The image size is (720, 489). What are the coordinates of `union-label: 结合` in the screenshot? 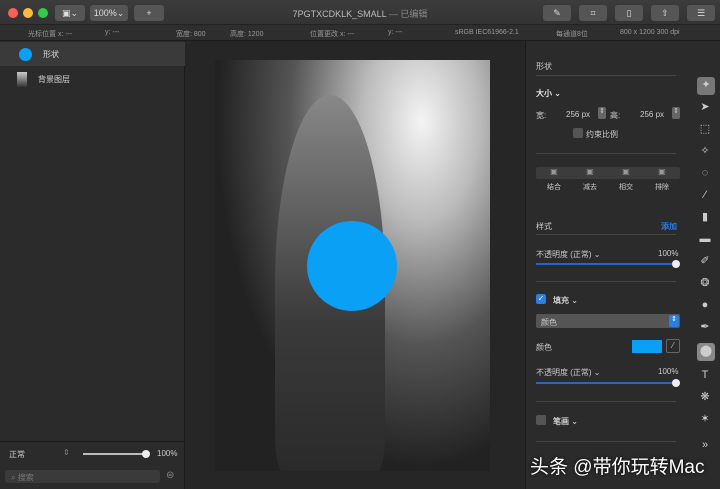 It's located at (554, 187).